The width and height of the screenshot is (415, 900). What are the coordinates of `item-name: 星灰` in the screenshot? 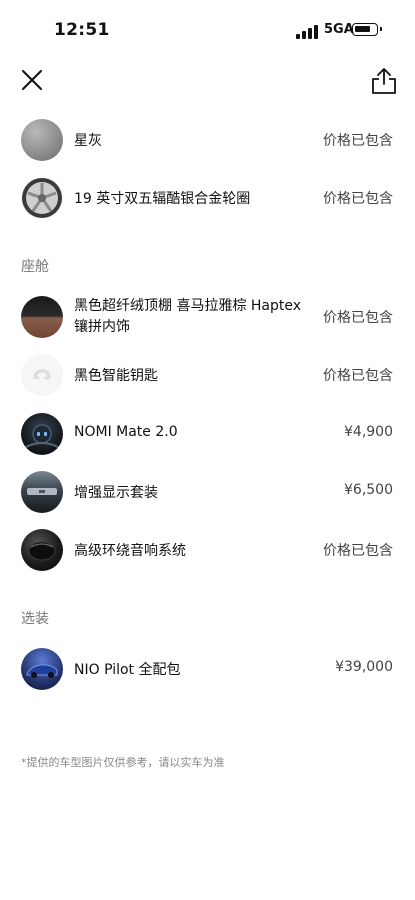 It's located at (88, 141).